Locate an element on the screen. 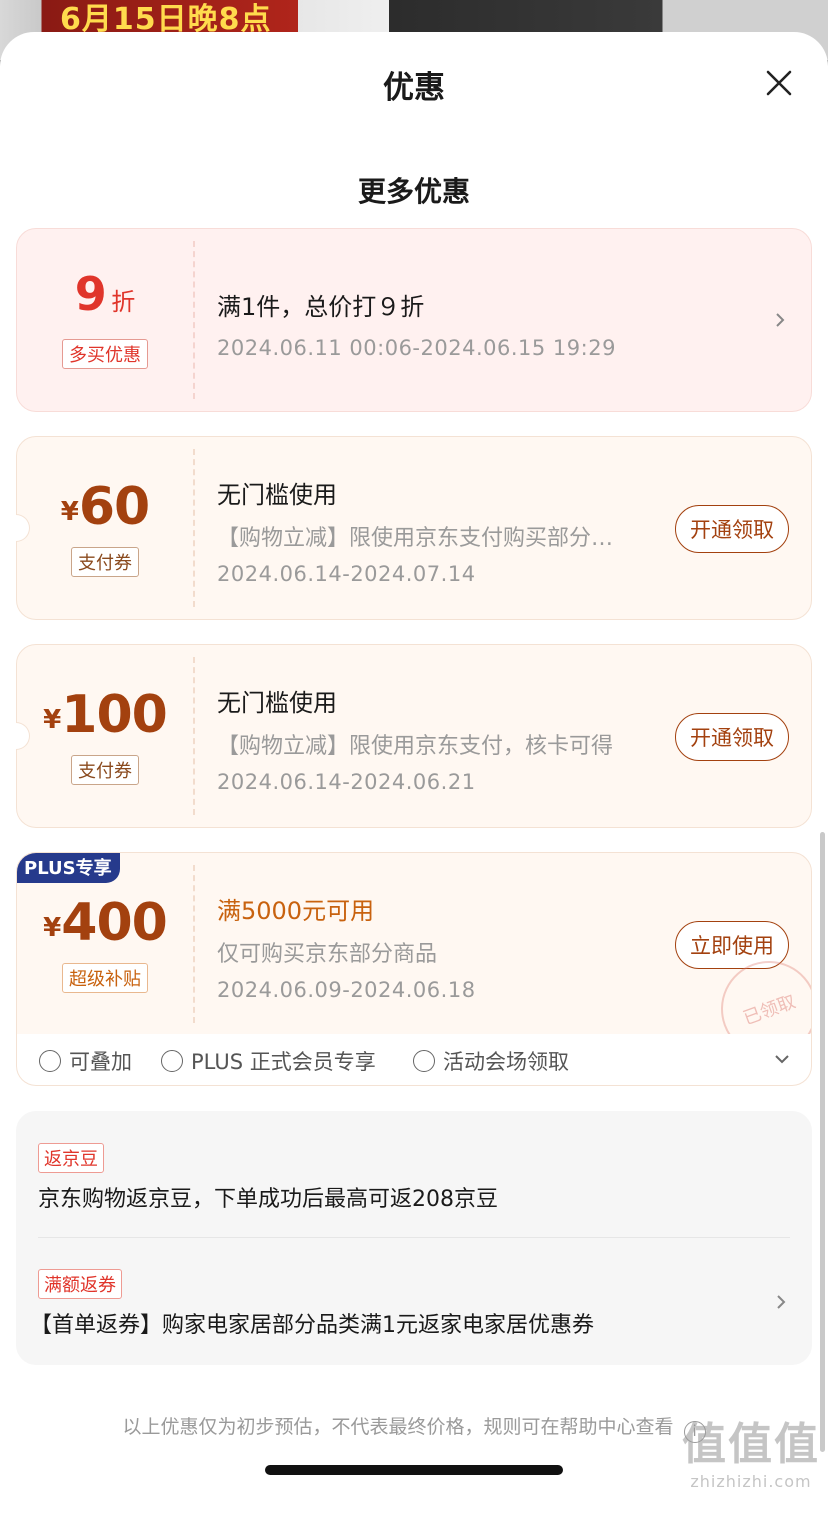  coupon-desc: 仅可购买京东部分商品 is located at coordinates (327, 954).